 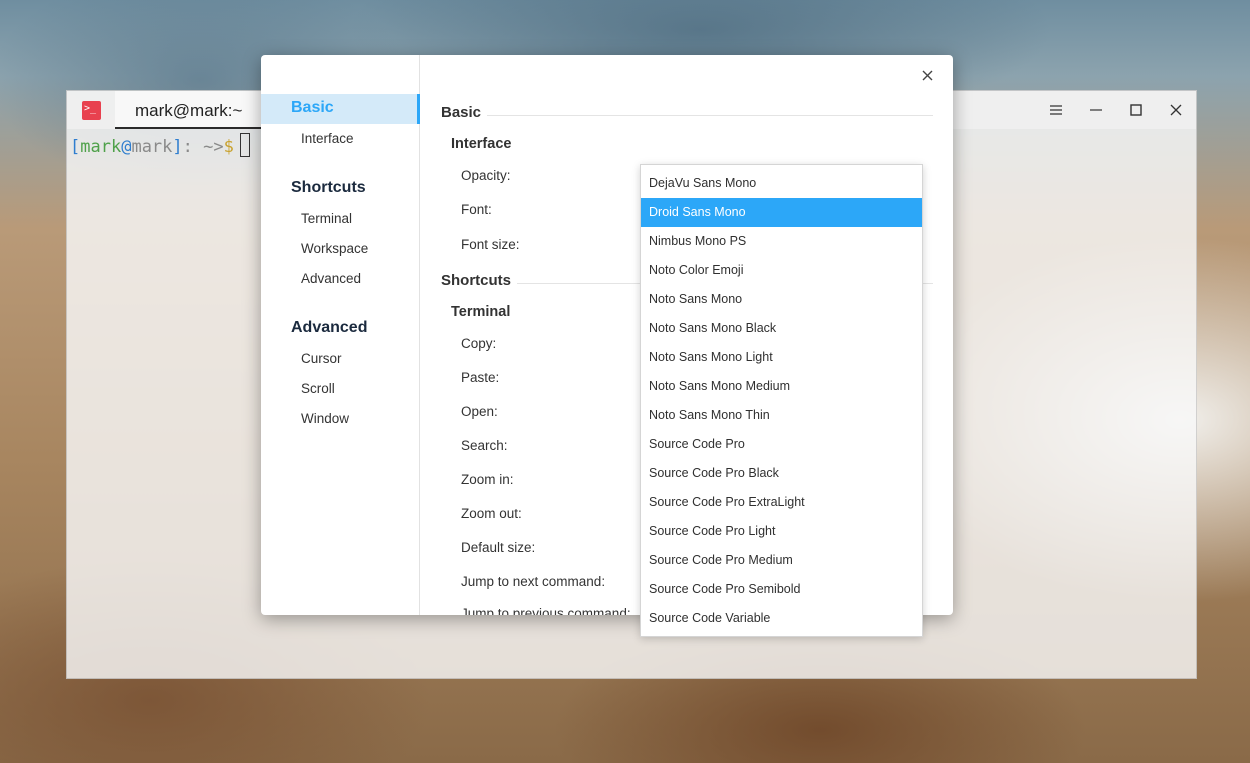 I want to click on close-icon, so click(x=1176, y=110).